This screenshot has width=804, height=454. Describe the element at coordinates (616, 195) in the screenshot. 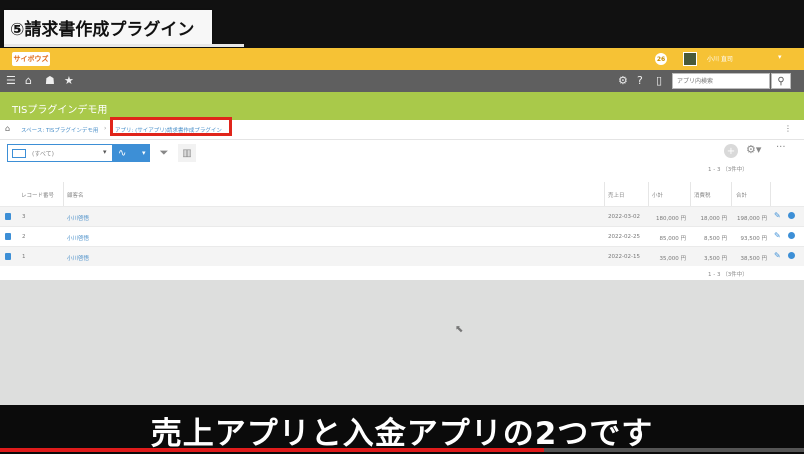

I see `column-header: 売上日` at that location.